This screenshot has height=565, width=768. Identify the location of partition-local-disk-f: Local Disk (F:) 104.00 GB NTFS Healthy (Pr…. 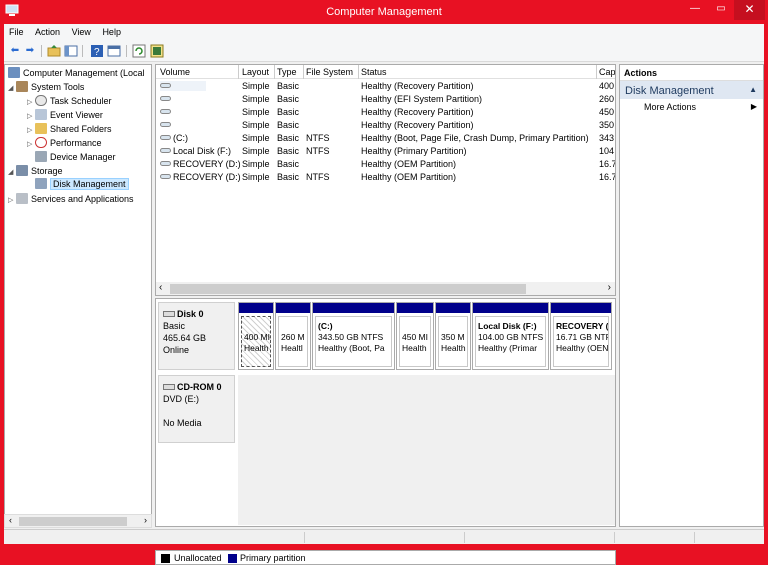
(510, 336).